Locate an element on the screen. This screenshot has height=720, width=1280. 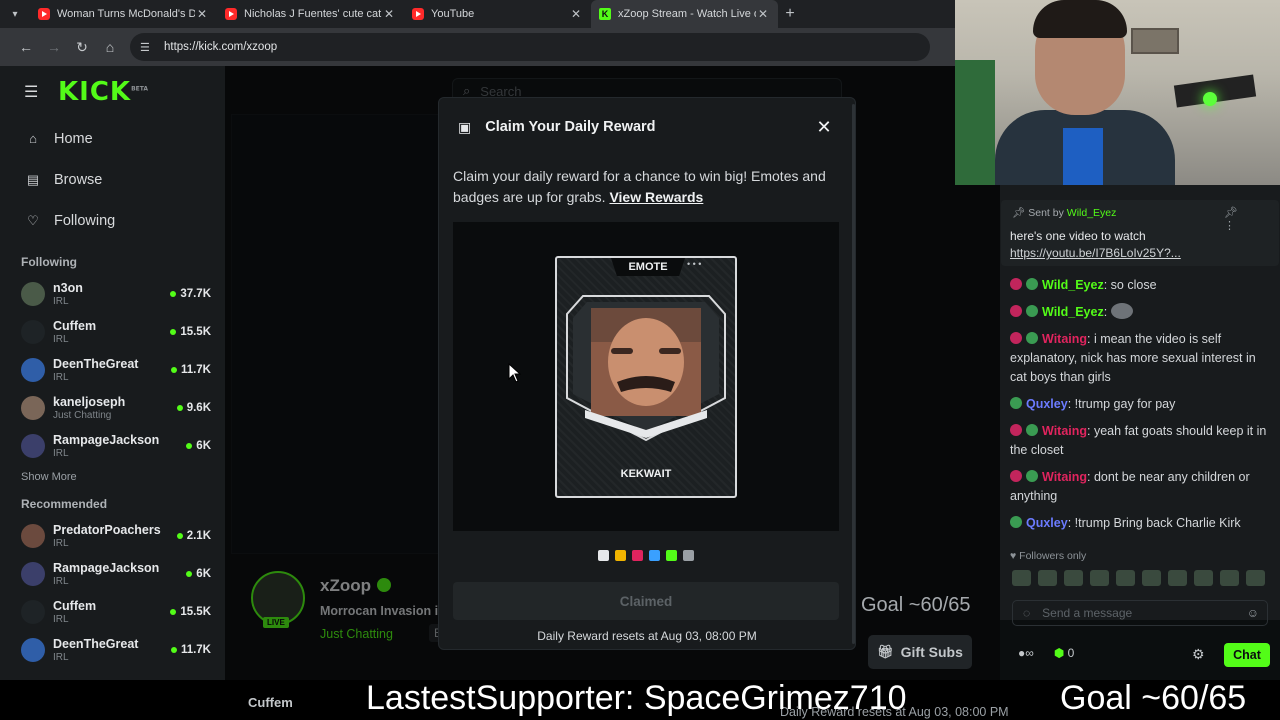
recommended-channel-rampagejackson: RampageJackson IRL 6K is located at coordinates (112, 574).